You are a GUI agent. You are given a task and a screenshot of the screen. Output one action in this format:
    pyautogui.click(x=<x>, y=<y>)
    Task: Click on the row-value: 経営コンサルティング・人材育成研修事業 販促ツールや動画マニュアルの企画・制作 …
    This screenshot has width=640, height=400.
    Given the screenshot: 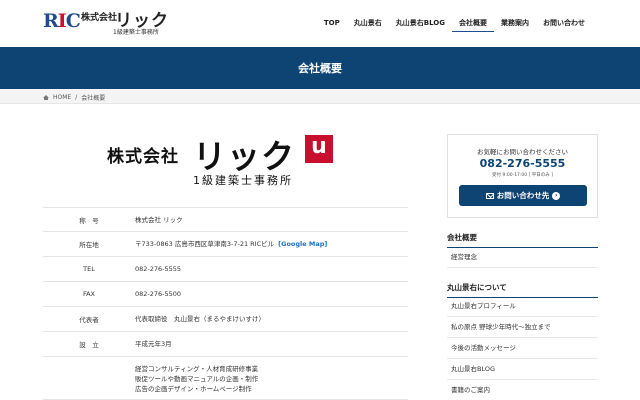 What is the action you would take?
    pyautogui.click(x=271, y=379)
    